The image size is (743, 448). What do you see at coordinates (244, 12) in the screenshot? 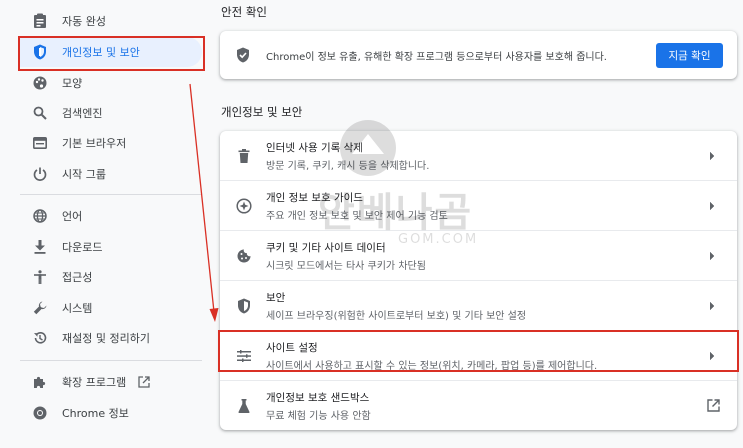
I see `safety-check-title: 안전 확인` at bounding box center [244, 12].